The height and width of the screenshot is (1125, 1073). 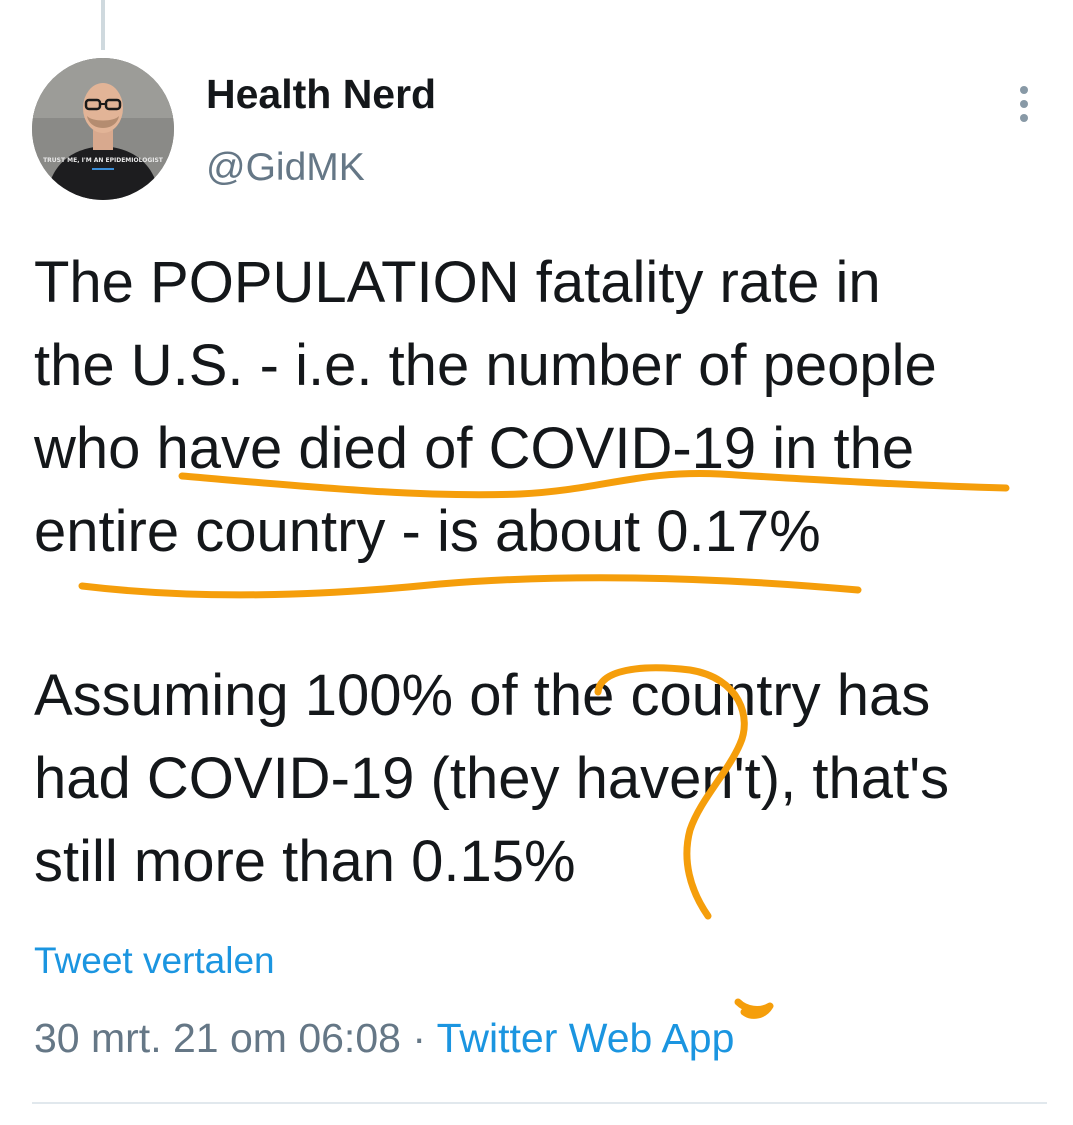 What do you see at coordinates (482, 695) in the screenshot?
I see `tweet-line: Assuming 100% of the country has` at bounding box center [482, 695].